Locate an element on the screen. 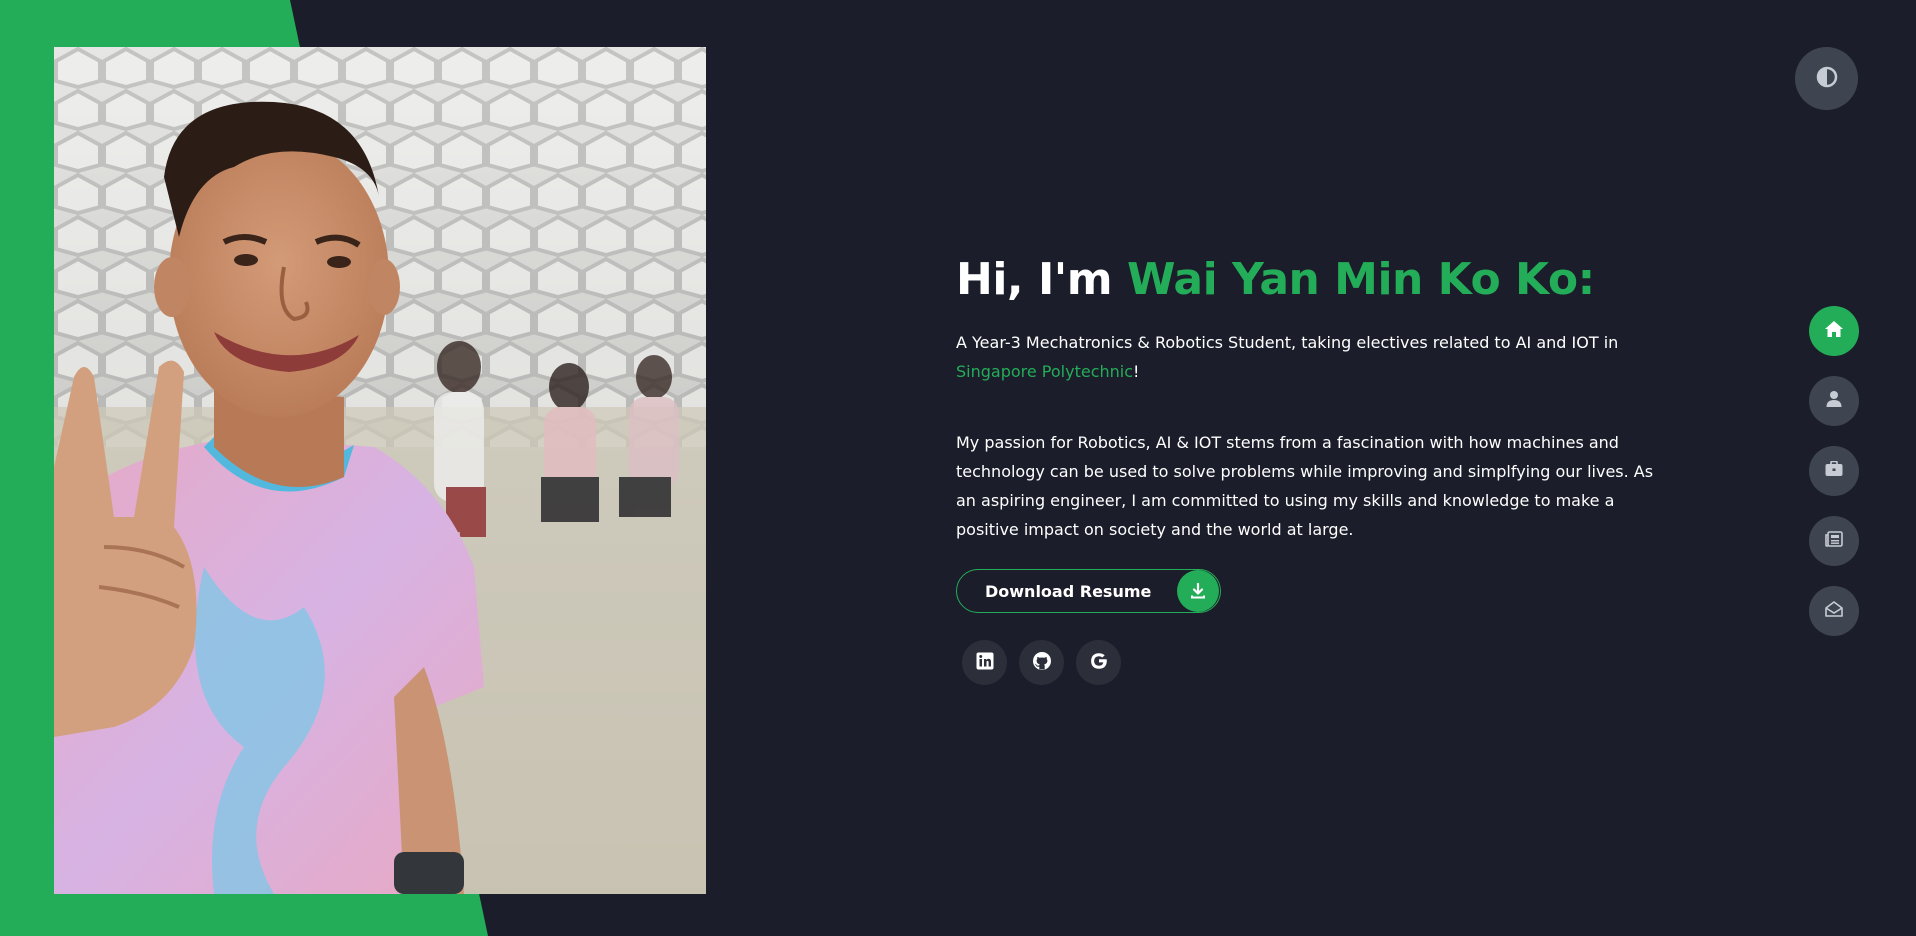  google-icon is located at coordinates (1099, 663).